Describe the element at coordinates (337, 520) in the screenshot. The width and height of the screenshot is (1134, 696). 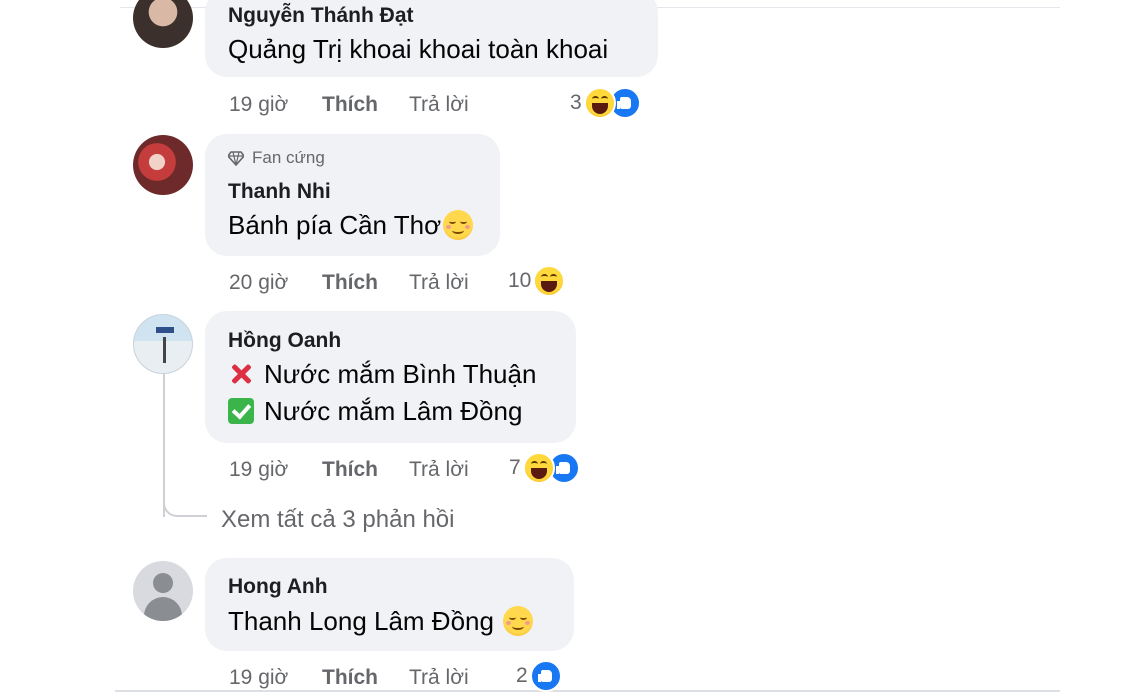
I see `view-all-replies-link: Xem tất cả 3 phản hồi` at that location.